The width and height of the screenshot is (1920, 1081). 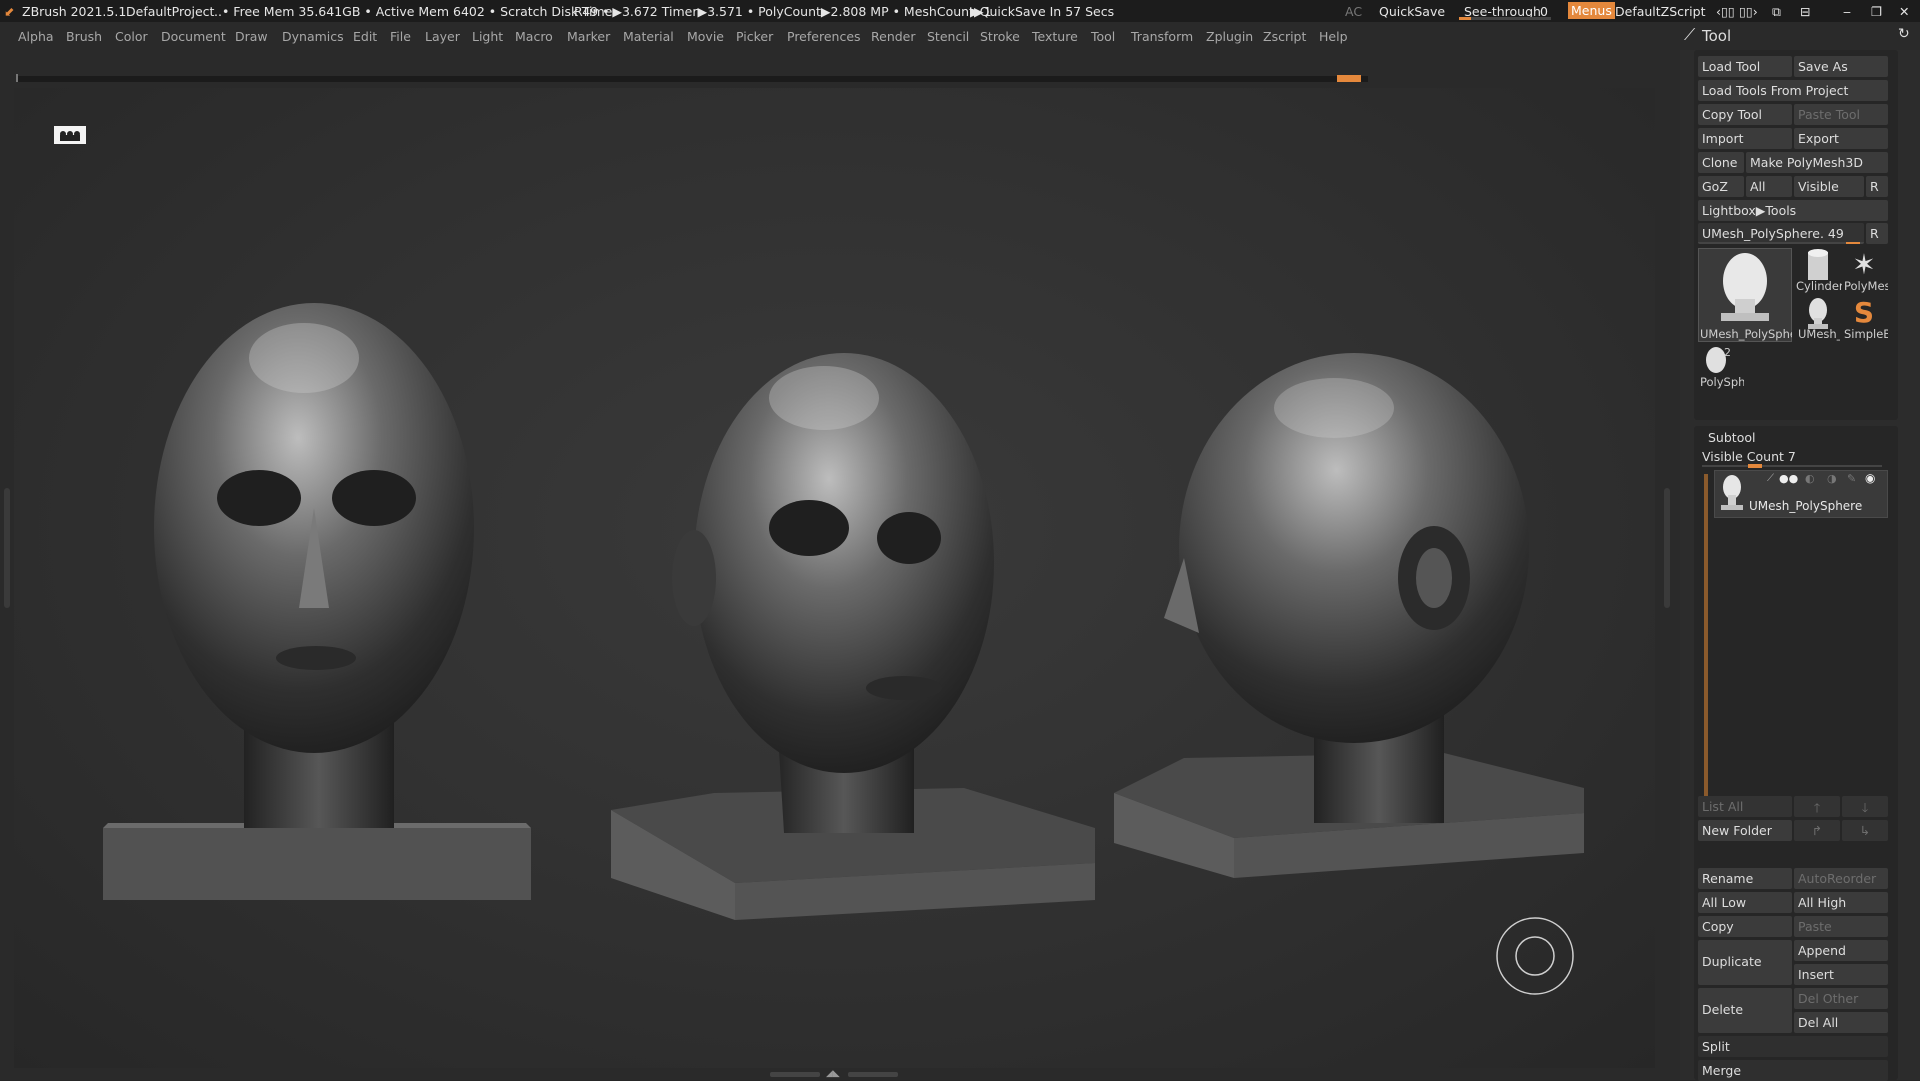 What do you see at coordinates (400, 36) in the screenshot?
I see `menu-file: File` at bounding box center [400, 36].